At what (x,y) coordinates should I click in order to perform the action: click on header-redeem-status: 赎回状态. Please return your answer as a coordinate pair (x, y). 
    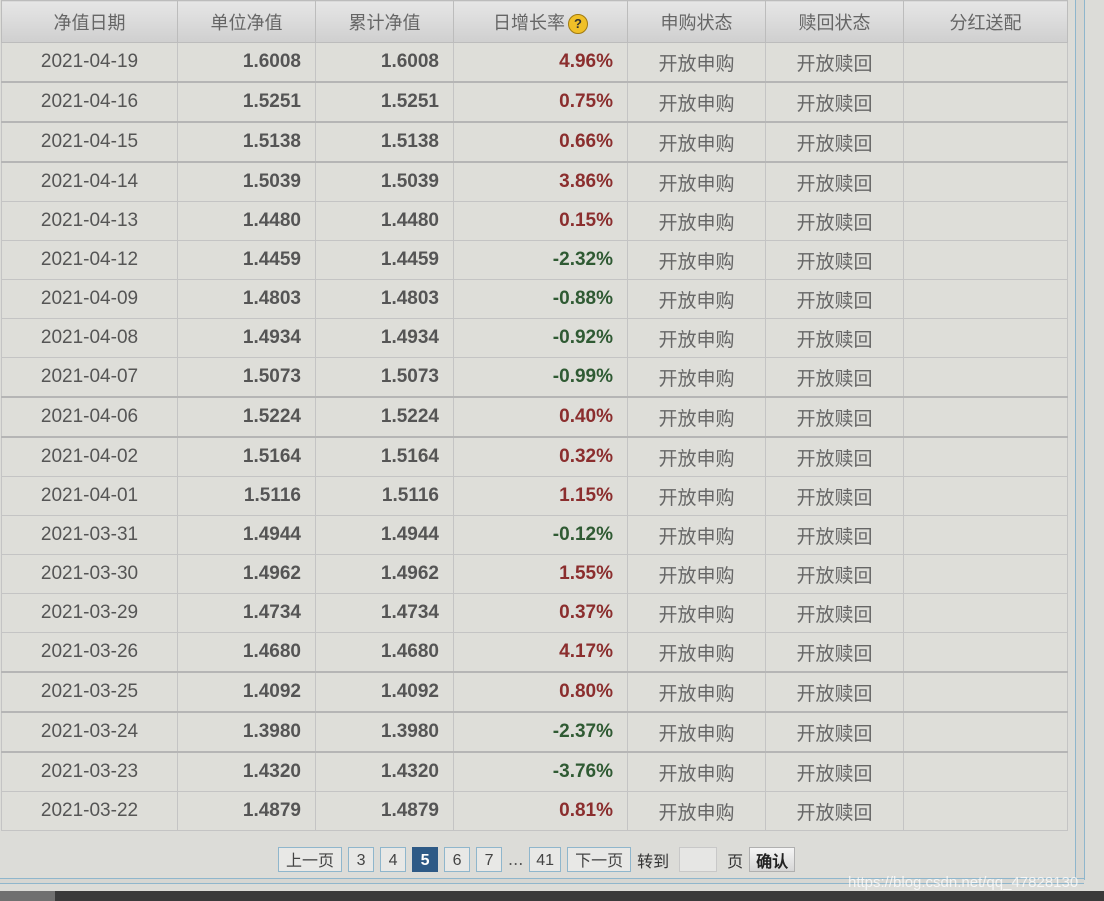
    Looking at the image, I should click on (834, 21).